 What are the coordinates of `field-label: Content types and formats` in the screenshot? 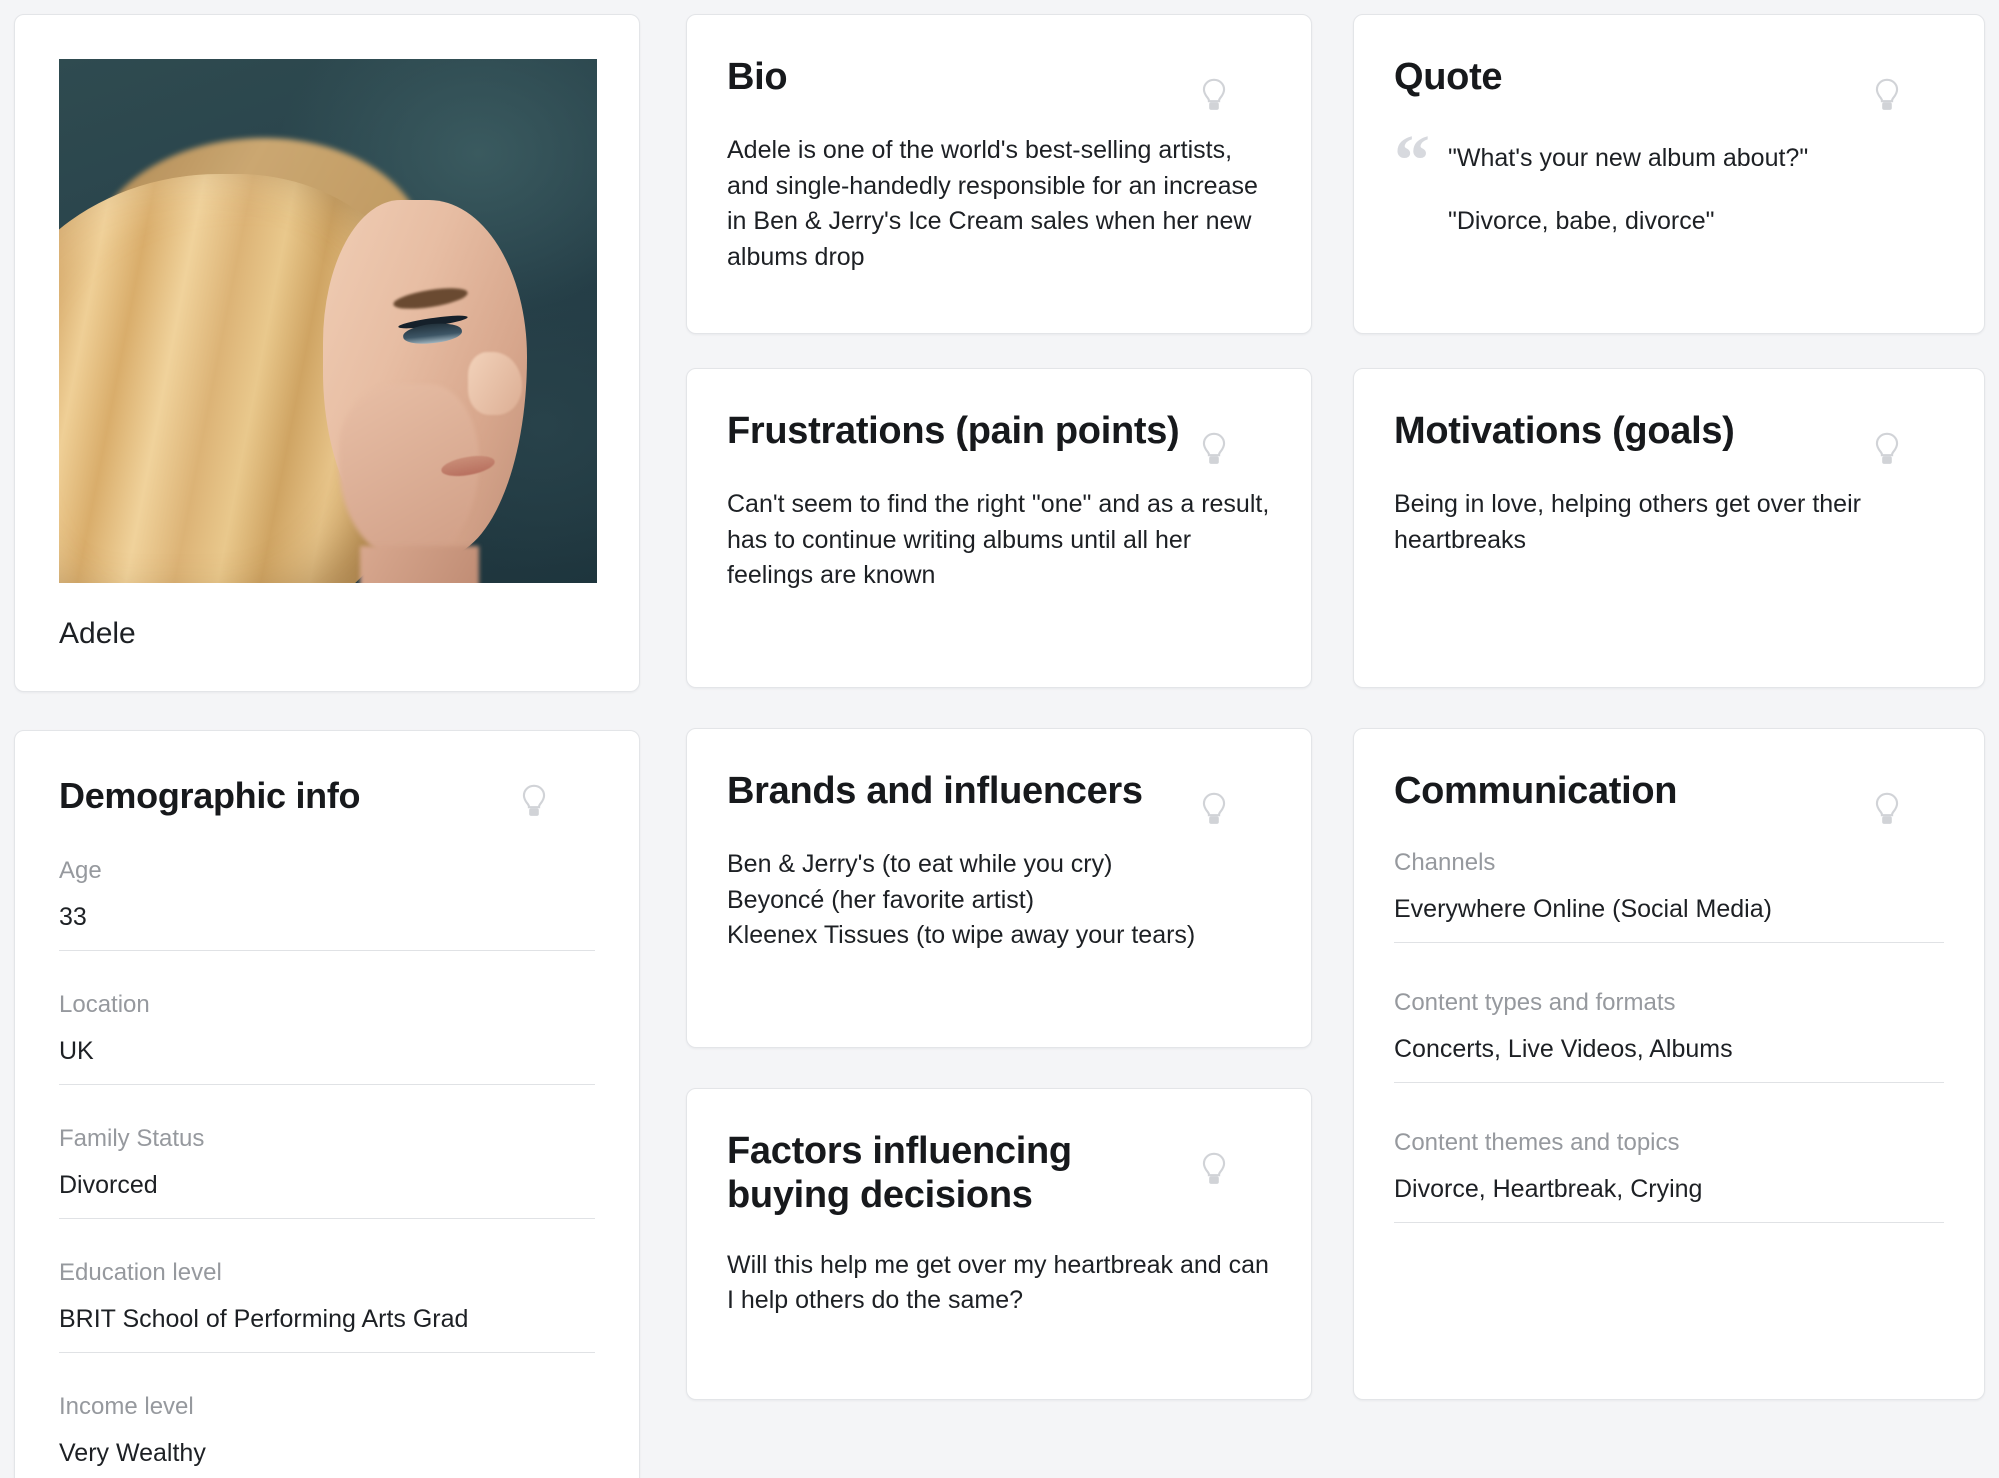 It's located at (1535, 1003).